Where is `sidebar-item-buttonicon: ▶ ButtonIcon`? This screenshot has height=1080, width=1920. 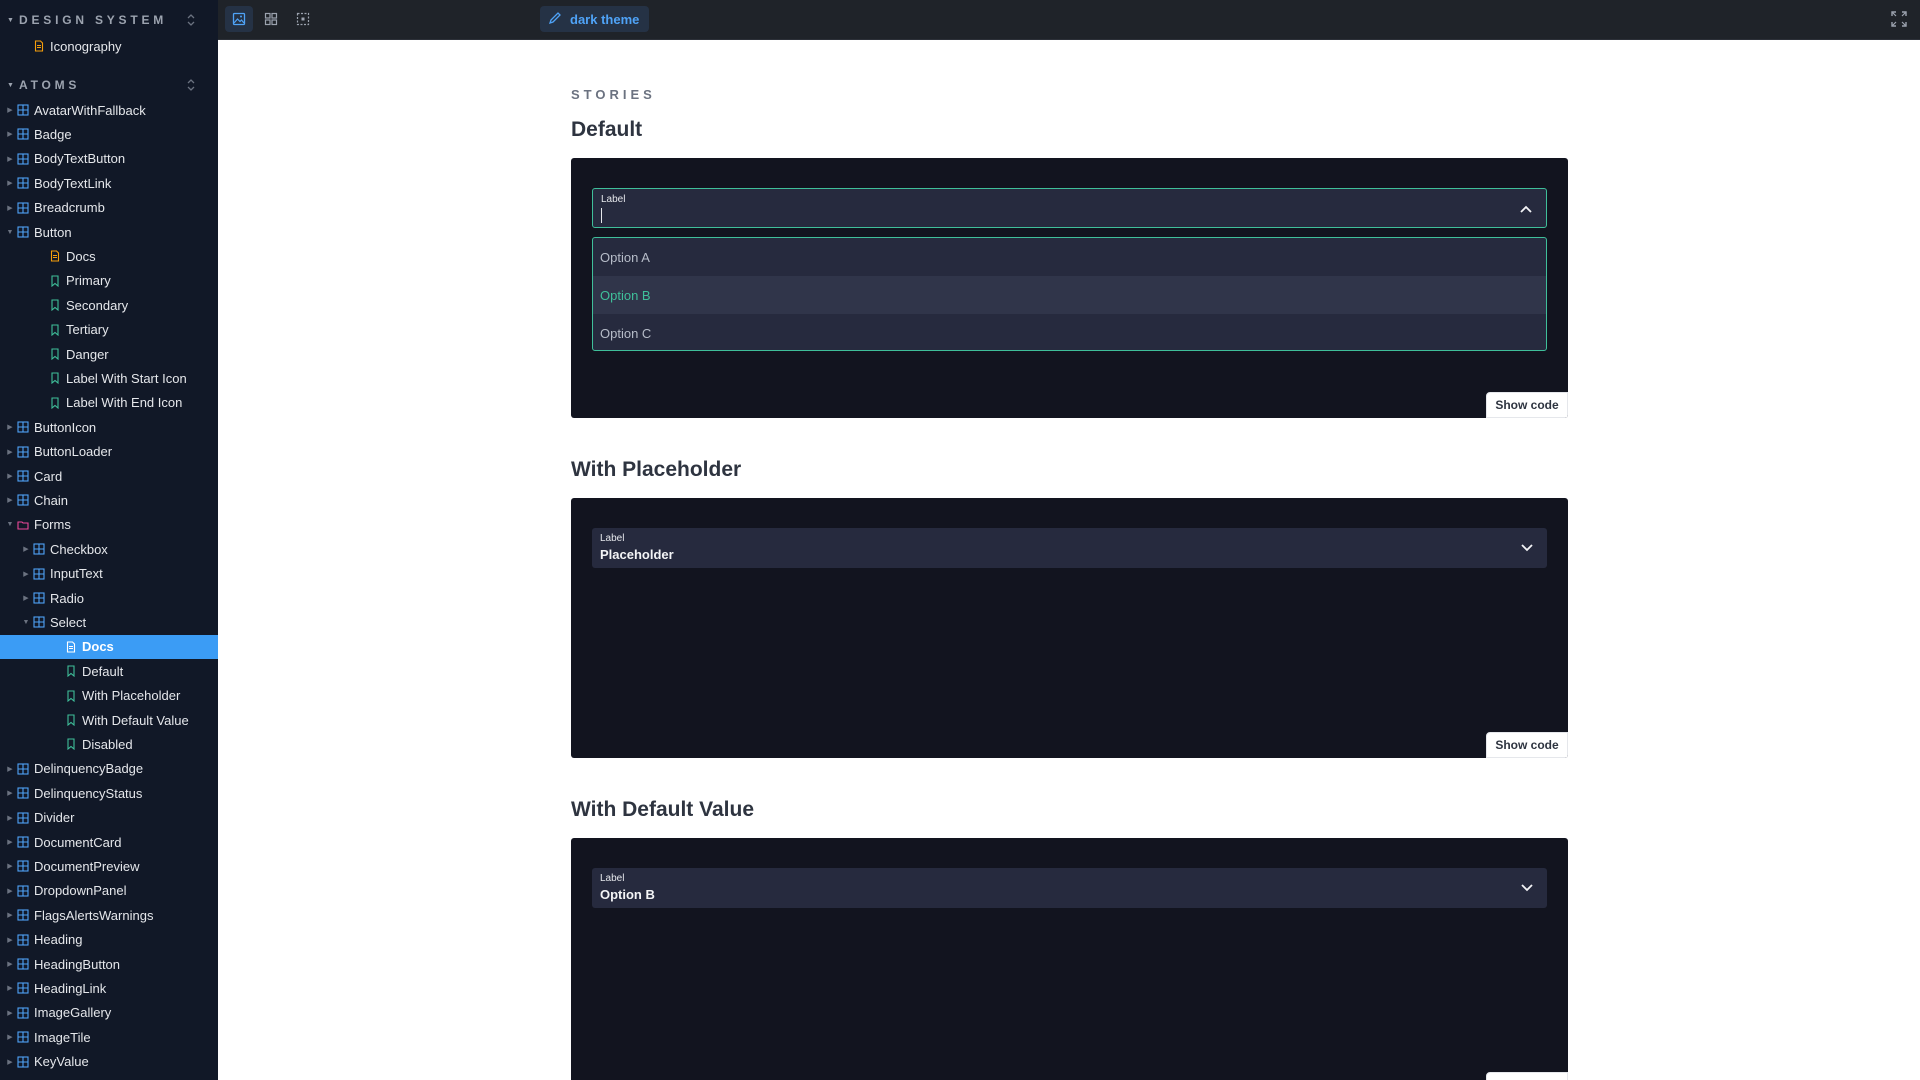 sidebar-item-buttonicon: ▶ ButtonIcon is located at coordinates (109, 427).